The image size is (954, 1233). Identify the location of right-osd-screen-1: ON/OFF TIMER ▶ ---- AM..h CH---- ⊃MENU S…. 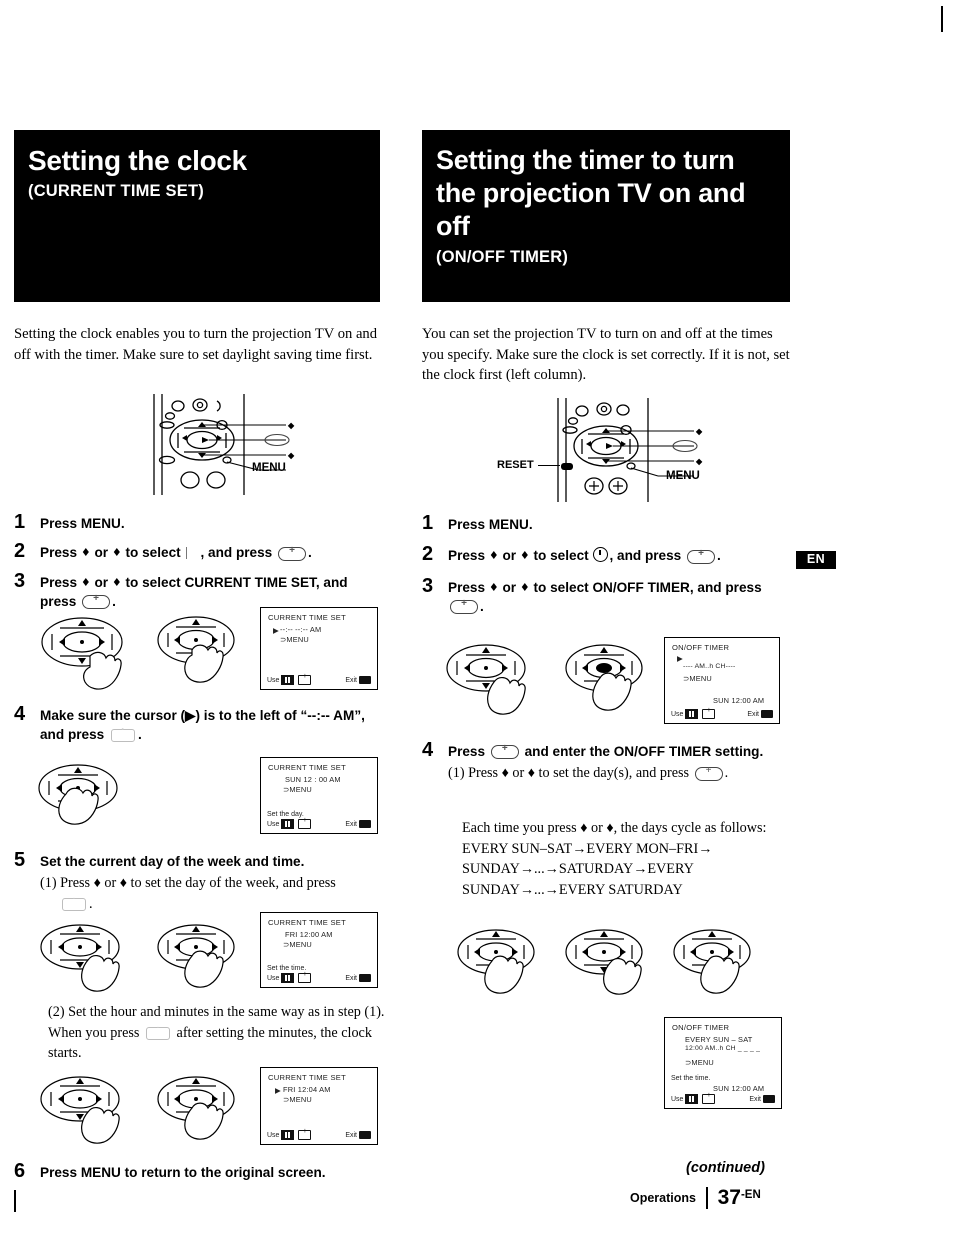
(722, 680).